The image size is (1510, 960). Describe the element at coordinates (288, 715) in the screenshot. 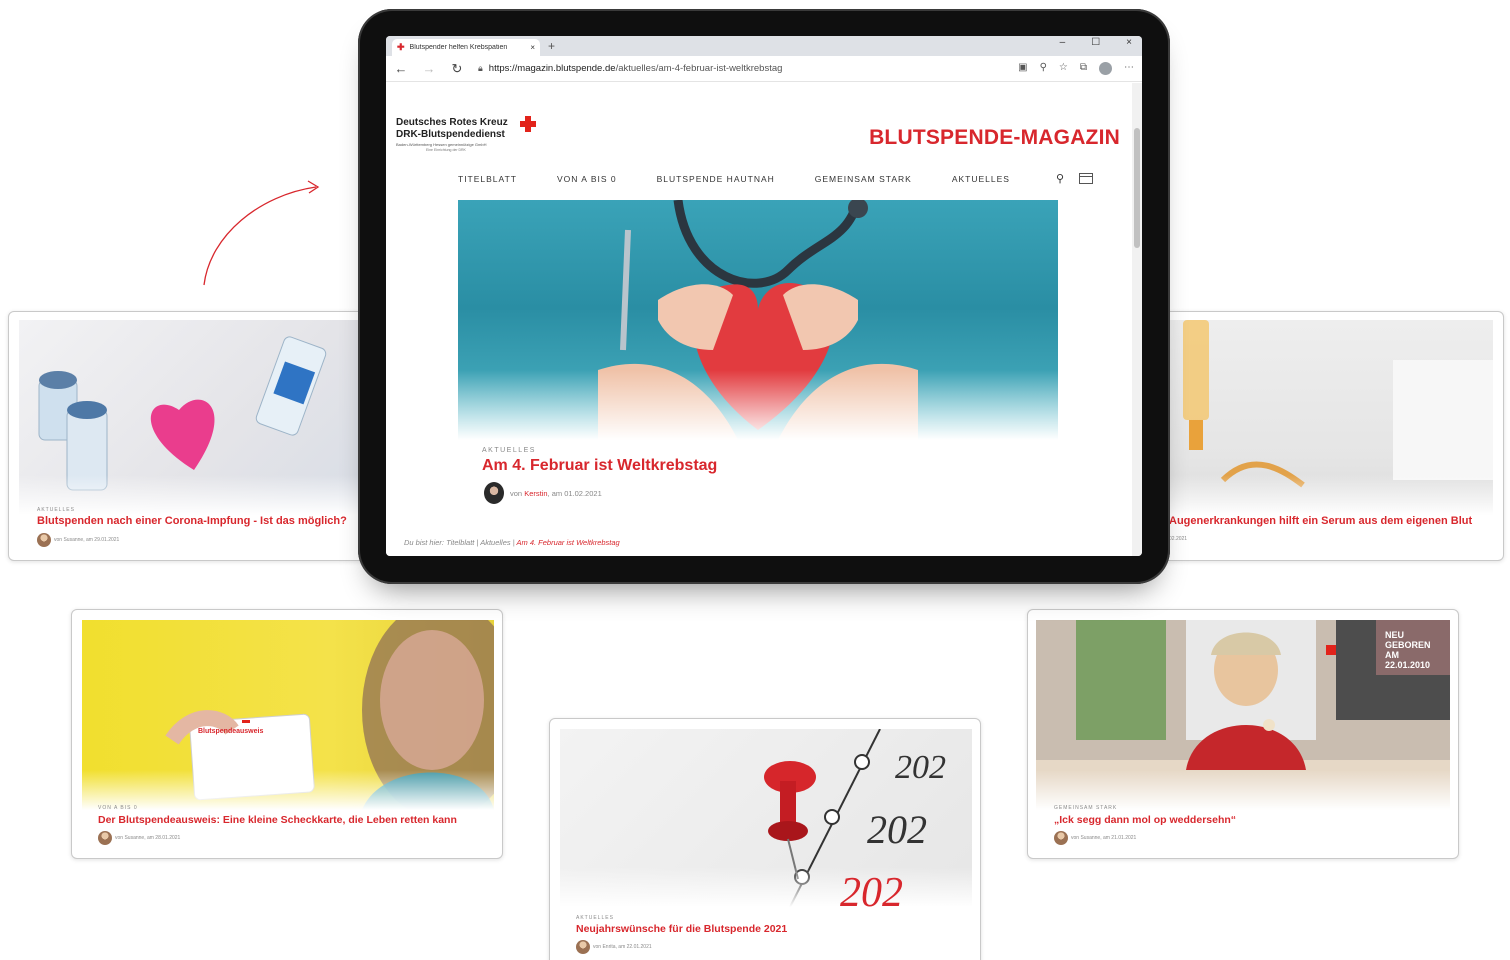

I see `card-image-donor-card` at that location.